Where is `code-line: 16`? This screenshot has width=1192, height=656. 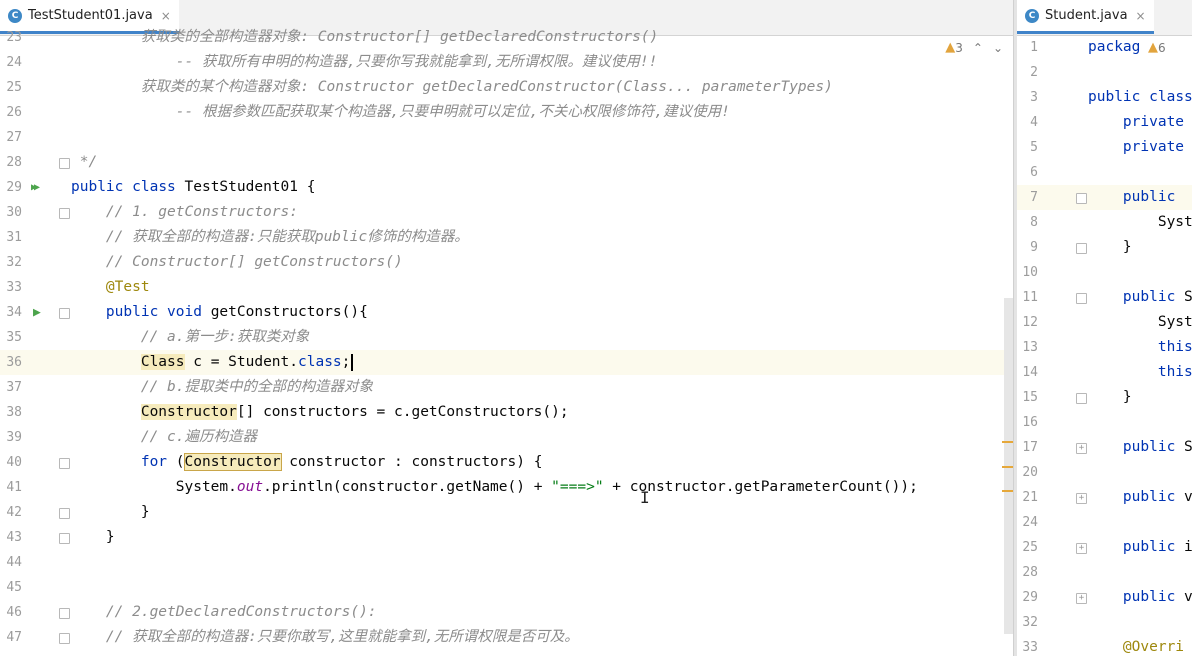
code-line: 16 is located at coordinates (1104, 422).